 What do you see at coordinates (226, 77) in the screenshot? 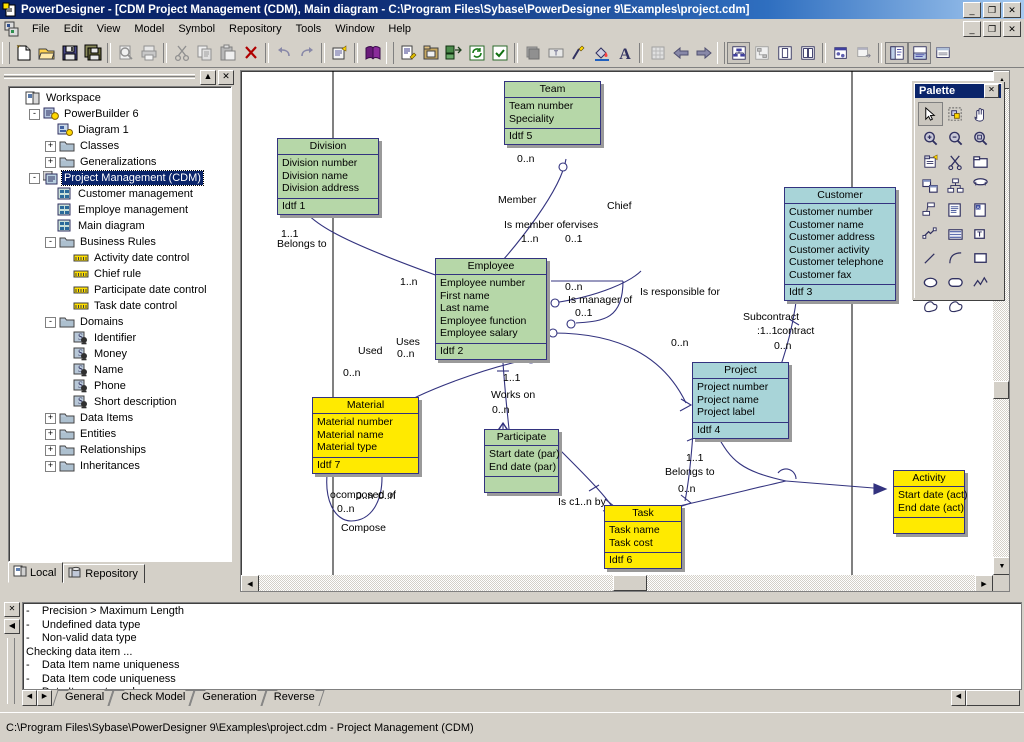
I see `browser-close-button: ✕` at bounding box center [226, 77].